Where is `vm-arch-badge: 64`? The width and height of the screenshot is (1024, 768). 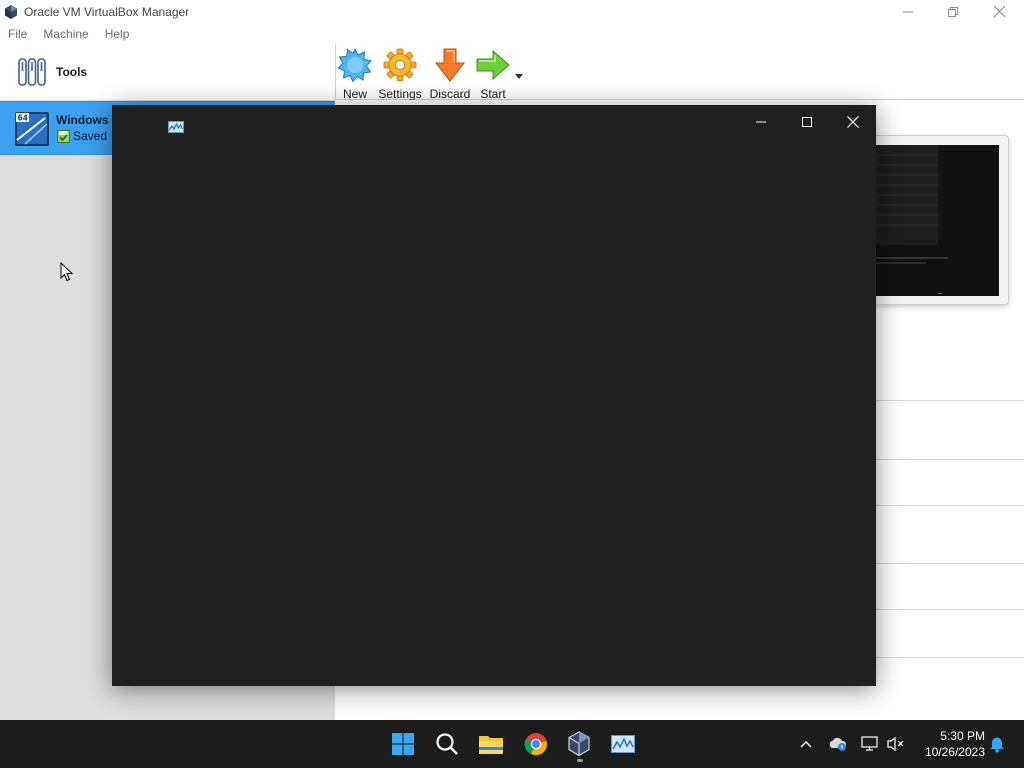
vm-arch-badge: 64 is located at coordinates (23, 118).